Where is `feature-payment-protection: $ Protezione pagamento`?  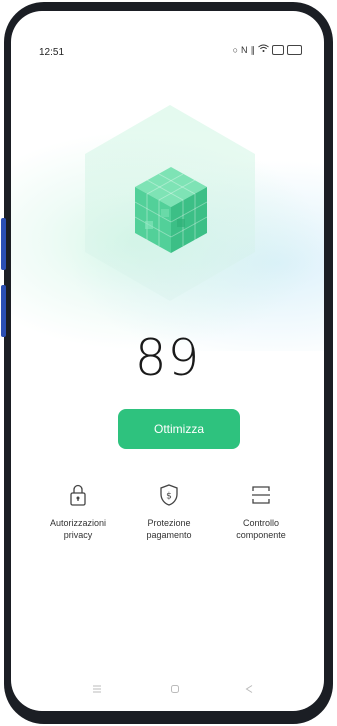 feature-payment-protection: $ Protezione pagamento is located at coordinates (169, 512).